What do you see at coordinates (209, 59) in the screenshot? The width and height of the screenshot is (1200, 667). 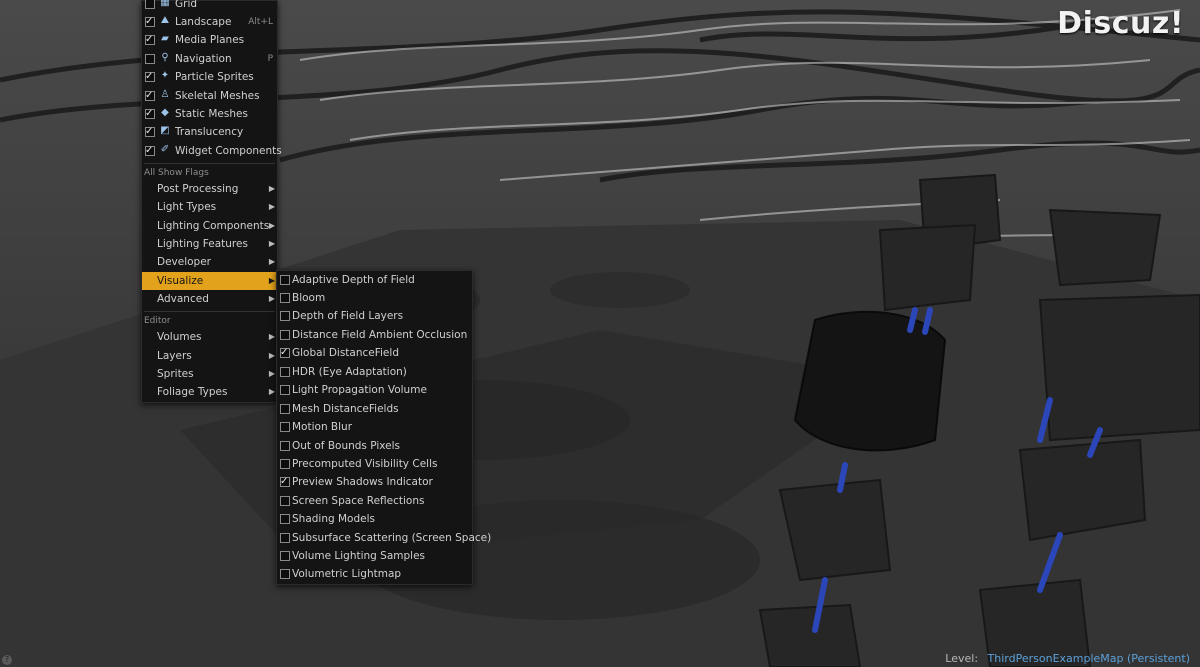 I see `flag-navigation: ⚲ Navigation P` at bounding box center [209, 59].